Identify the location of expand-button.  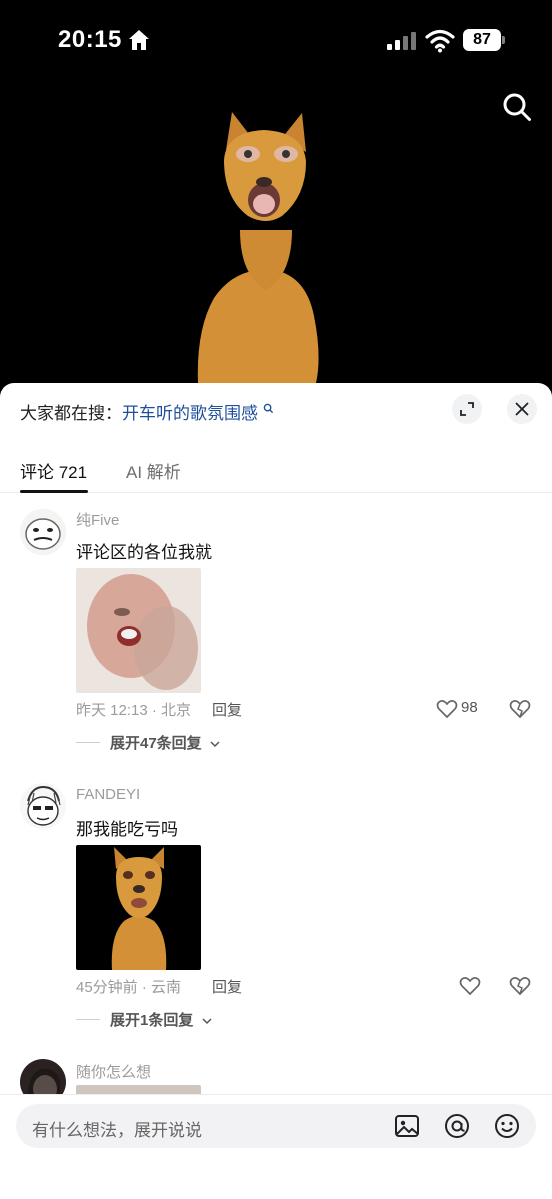
(467, 409).